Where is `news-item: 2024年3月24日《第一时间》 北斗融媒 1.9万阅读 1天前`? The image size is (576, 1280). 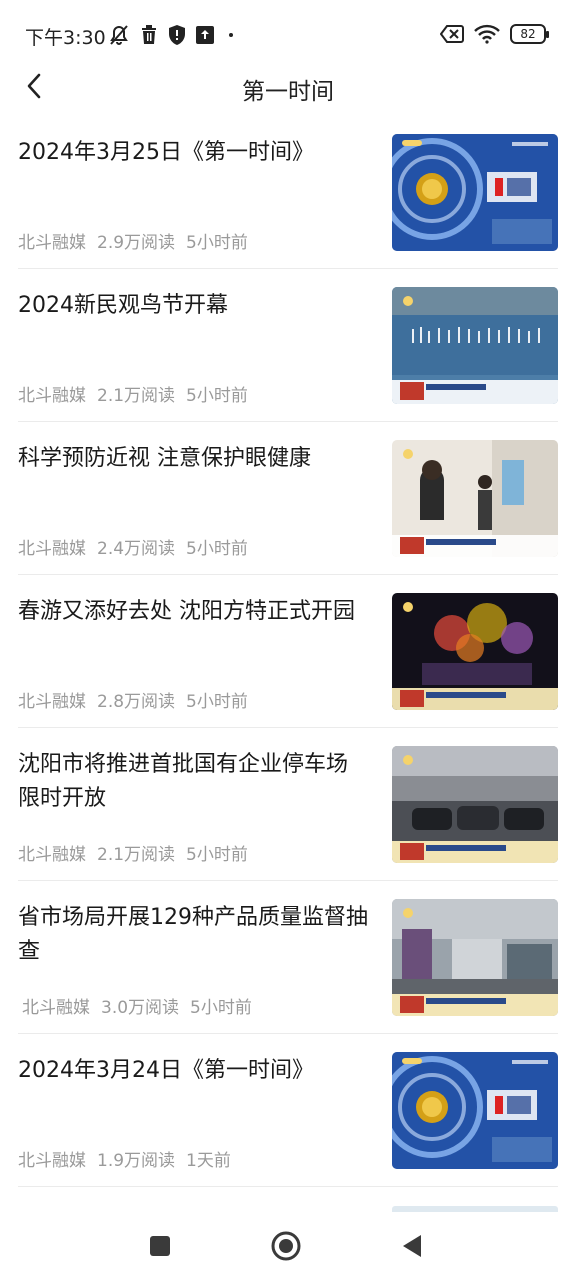 news-item: 2024年3月24日《第一时间》 北斗融媒 1.9万阅读 1天前 is located at coordinates (288, 1110).